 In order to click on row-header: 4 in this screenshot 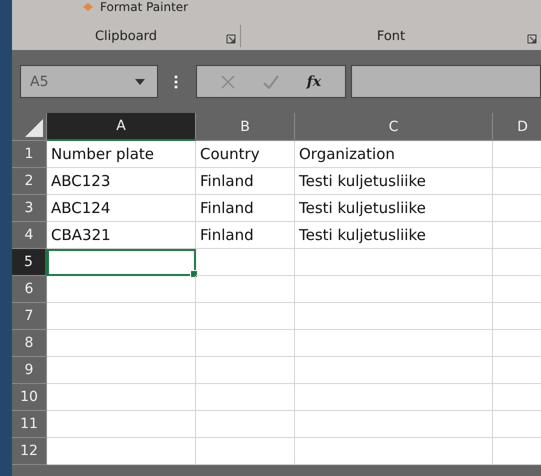, I will do `click(29, 235)`.